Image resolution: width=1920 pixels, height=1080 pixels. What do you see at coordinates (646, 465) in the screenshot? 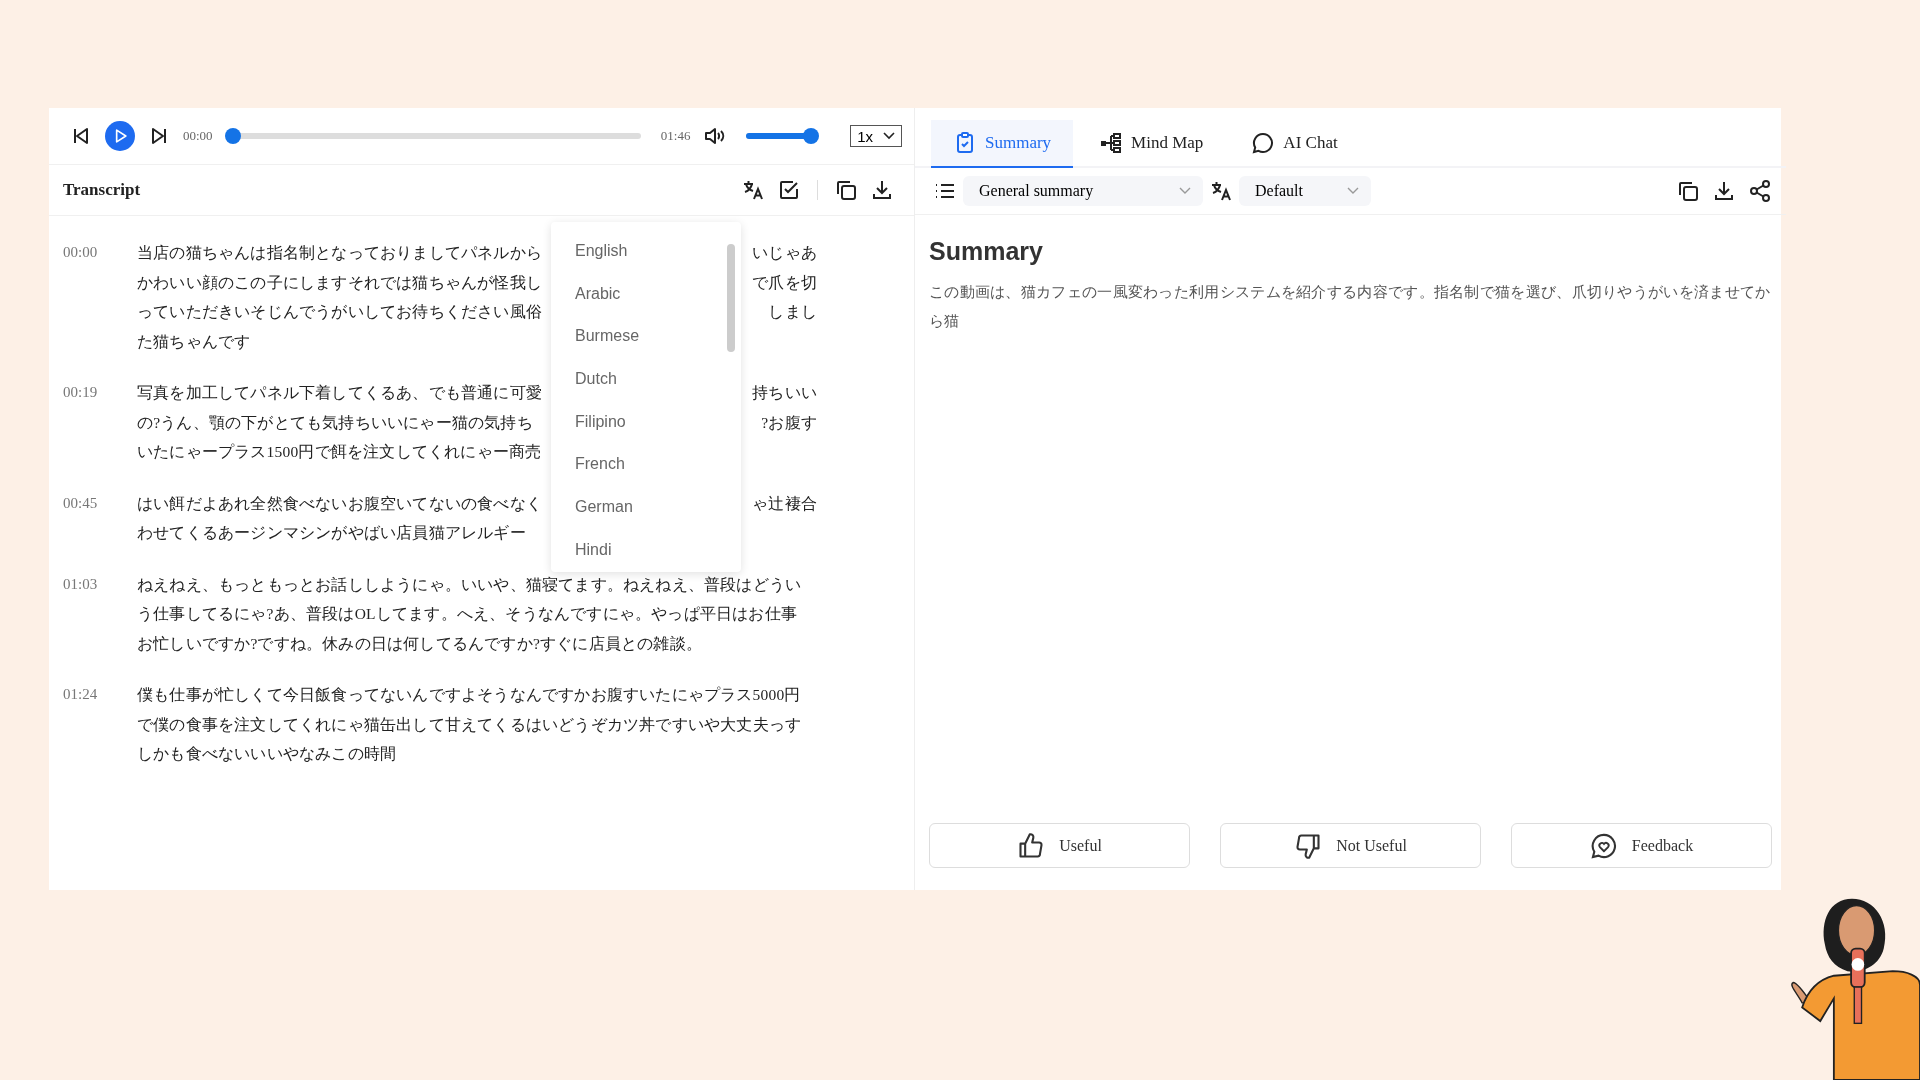
I see `menu-option: French` at bounding box center [646, 465].